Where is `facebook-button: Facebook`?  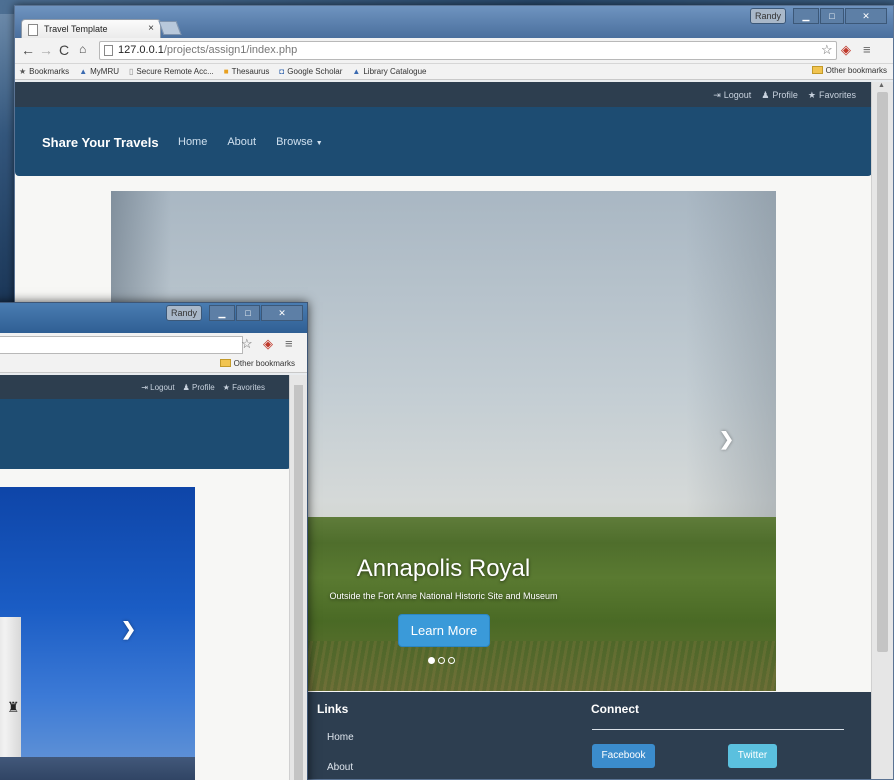
facebook-button: Facebook is located at coordinates (623, 756).